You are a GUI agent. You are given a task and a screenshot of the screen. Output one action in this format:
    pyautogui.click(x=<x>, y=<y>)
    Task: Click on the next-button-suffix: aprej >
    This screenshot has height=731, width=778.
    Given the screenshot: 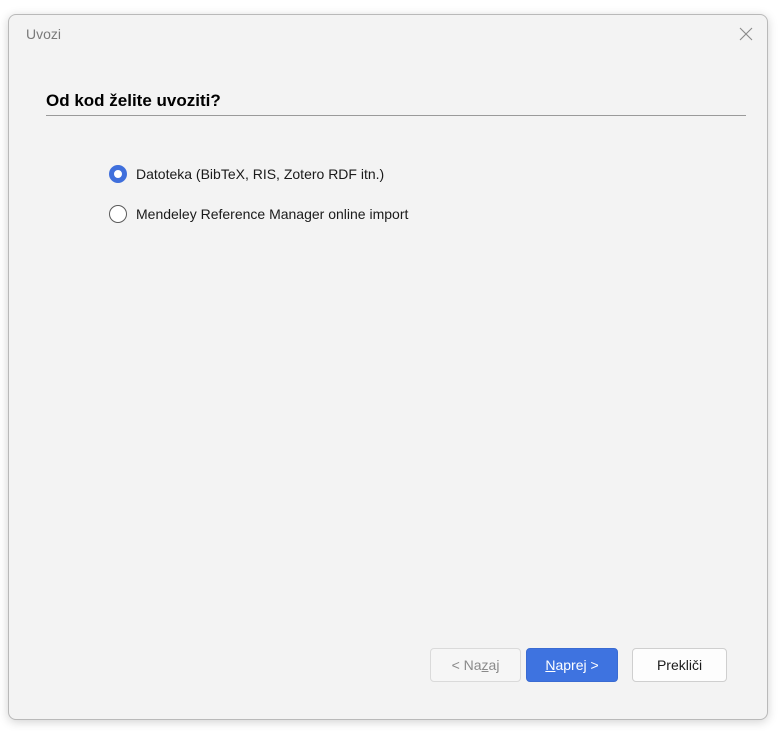 What is the action you would take?
    pyautogui.click(x=577, y=665)
    